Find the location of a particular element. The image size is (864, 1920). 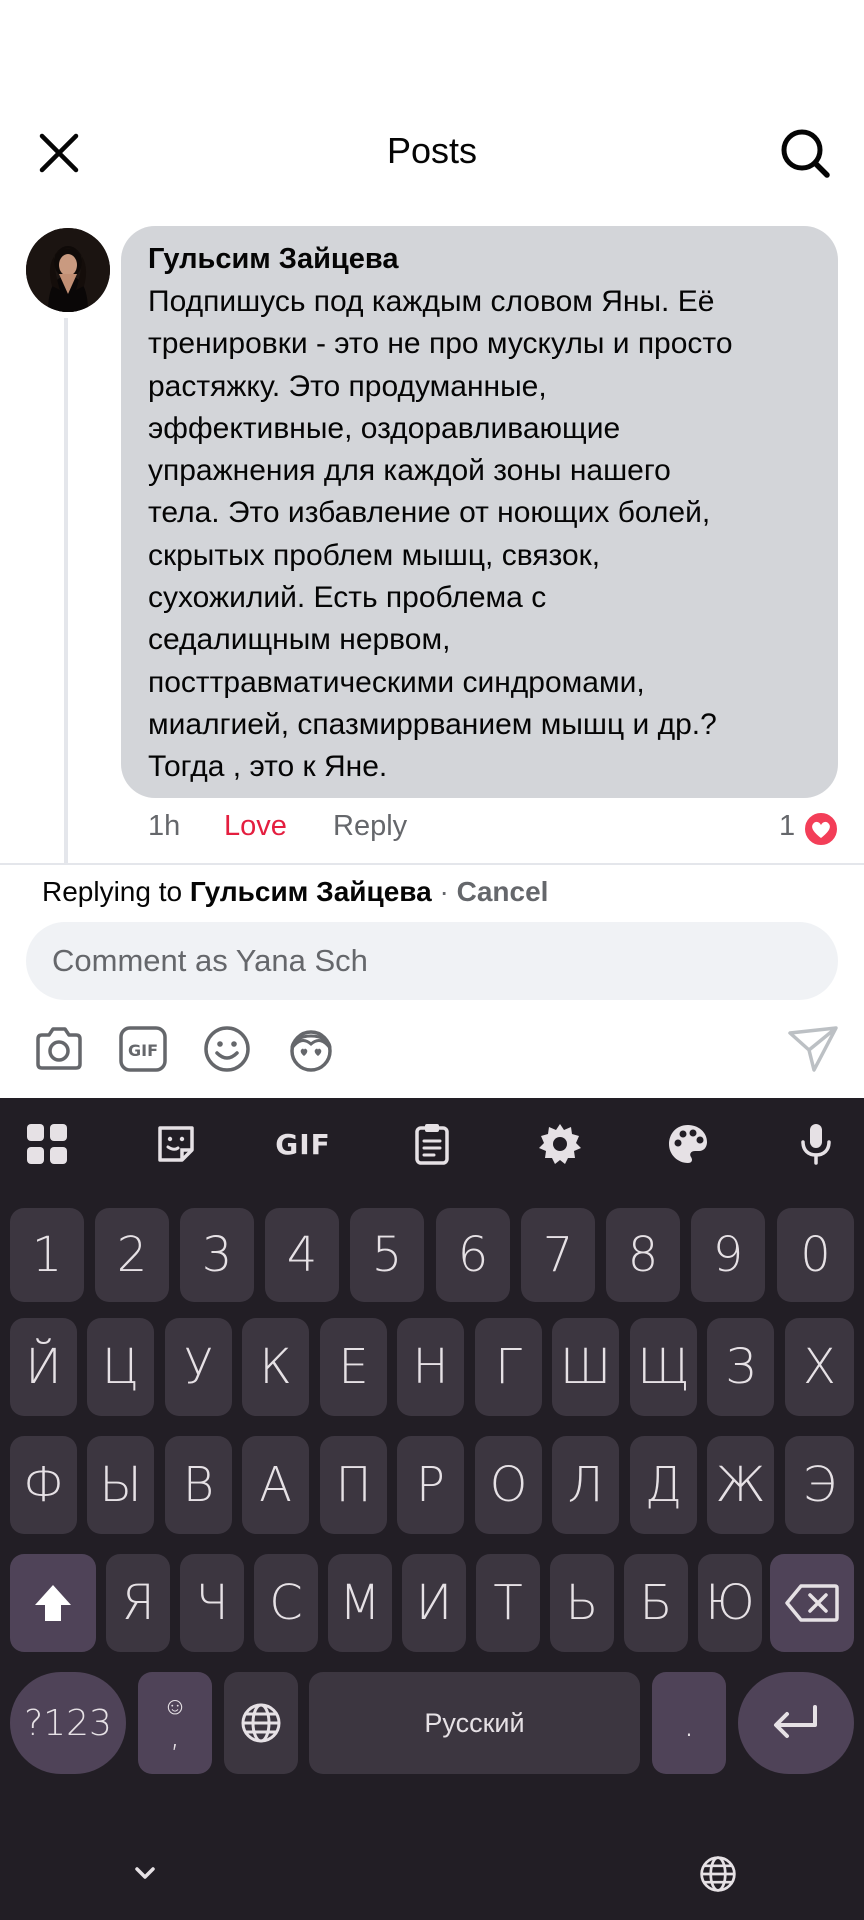

microphone-icon is located at coordinates (816, 1144).